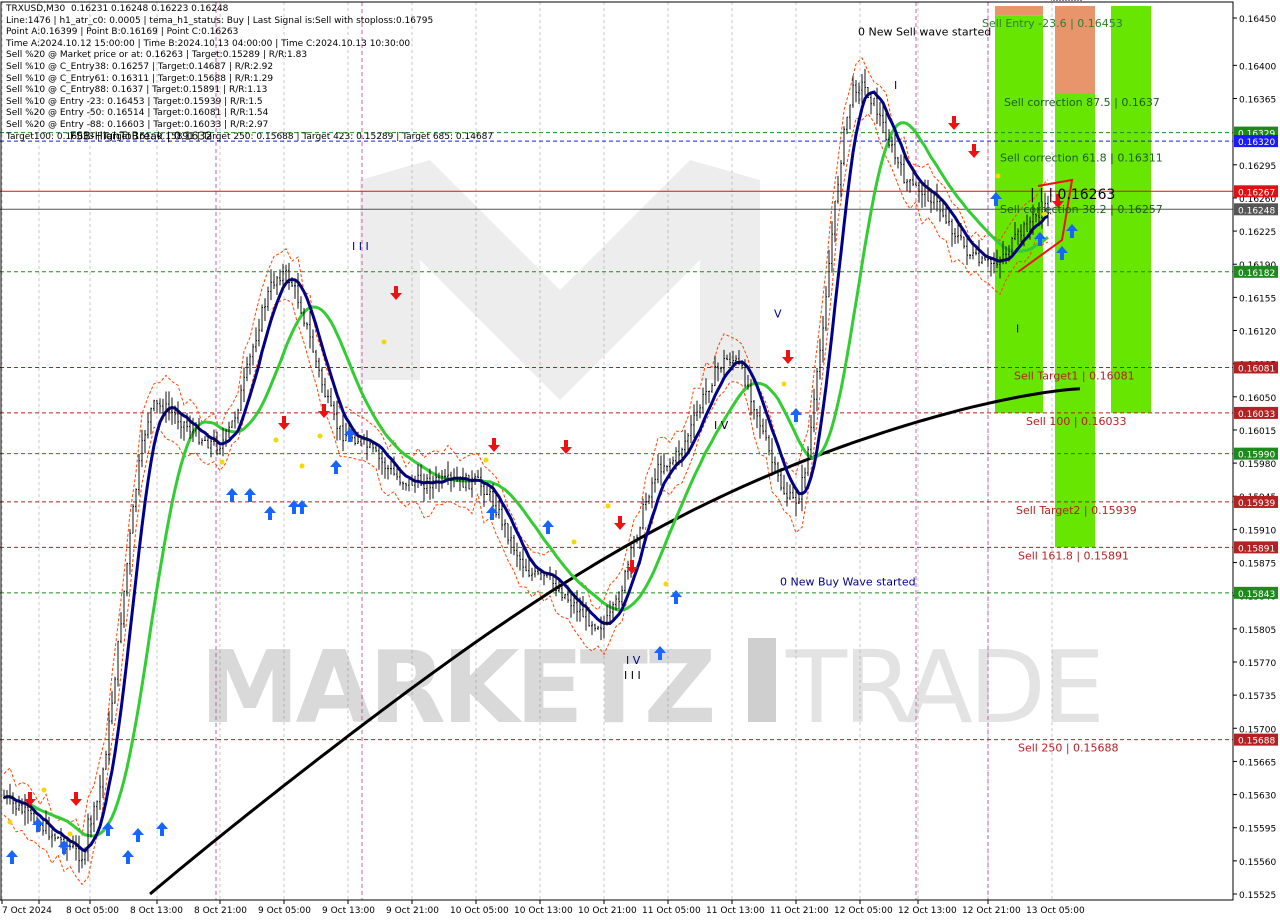 This screenshot has height=920, width=1280. I want to click on y-tick-label: 0.16365, so click(1257, 100).